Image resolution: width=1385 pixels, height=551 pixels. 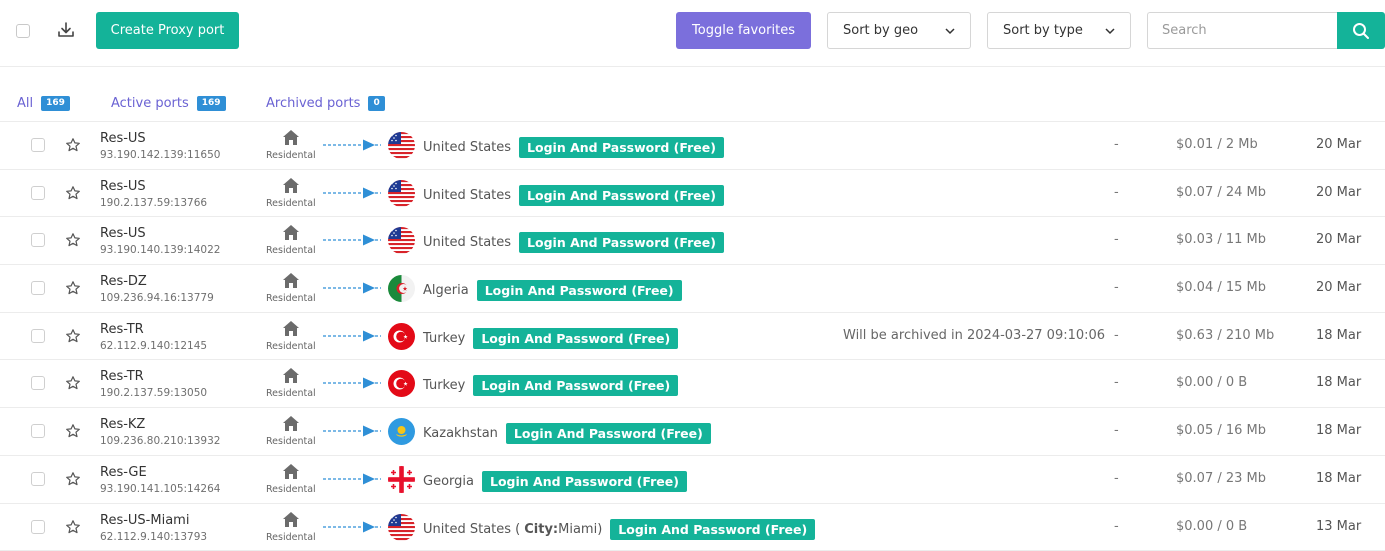 I want to click on port-name: Res-KZ, so click(x=123, y=425).